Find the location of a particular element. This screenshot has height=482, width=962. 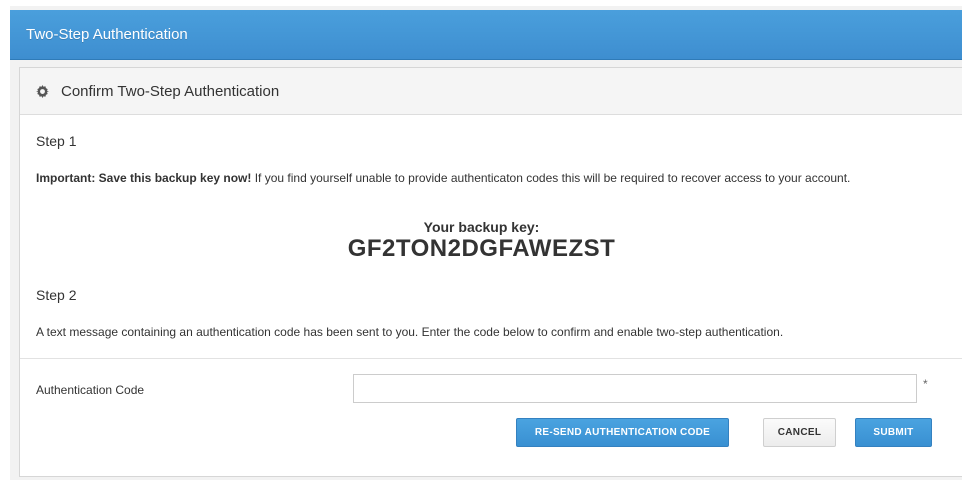

step1-heading: Step 1 is located at coordinates (56, 141).